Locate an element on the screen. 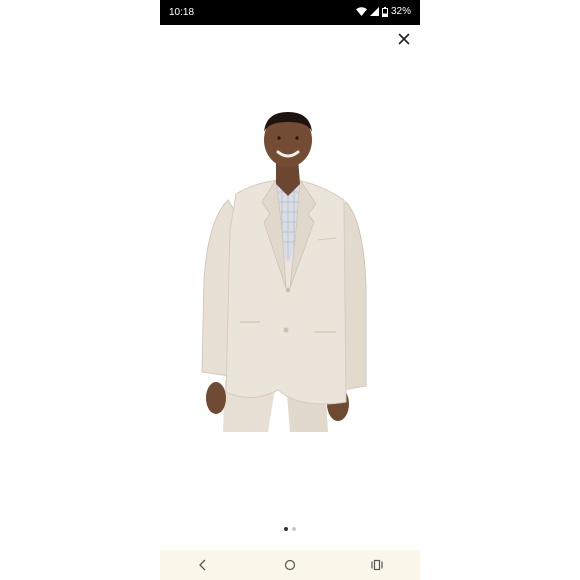 The width and height of the screenshot is (580, 580). page-indicator is located at coordinates (290, 529).